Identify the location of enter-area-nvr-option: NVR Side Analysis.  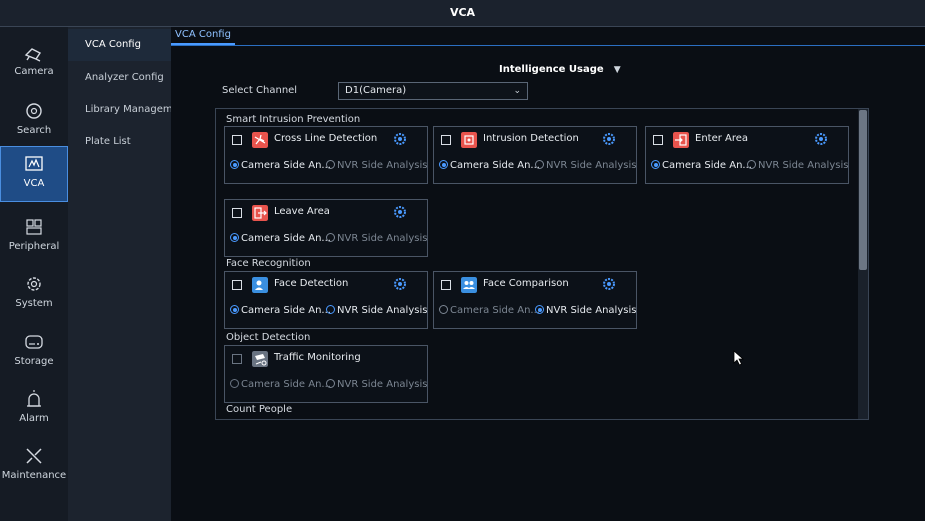
(797, 165).